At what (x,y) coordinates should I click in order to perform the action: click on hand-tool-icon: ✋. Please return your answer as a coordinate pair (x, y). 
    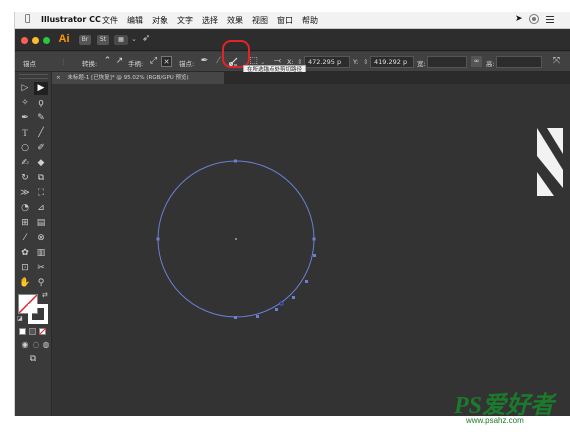
    Looking at the image, I should click on (25, 283).